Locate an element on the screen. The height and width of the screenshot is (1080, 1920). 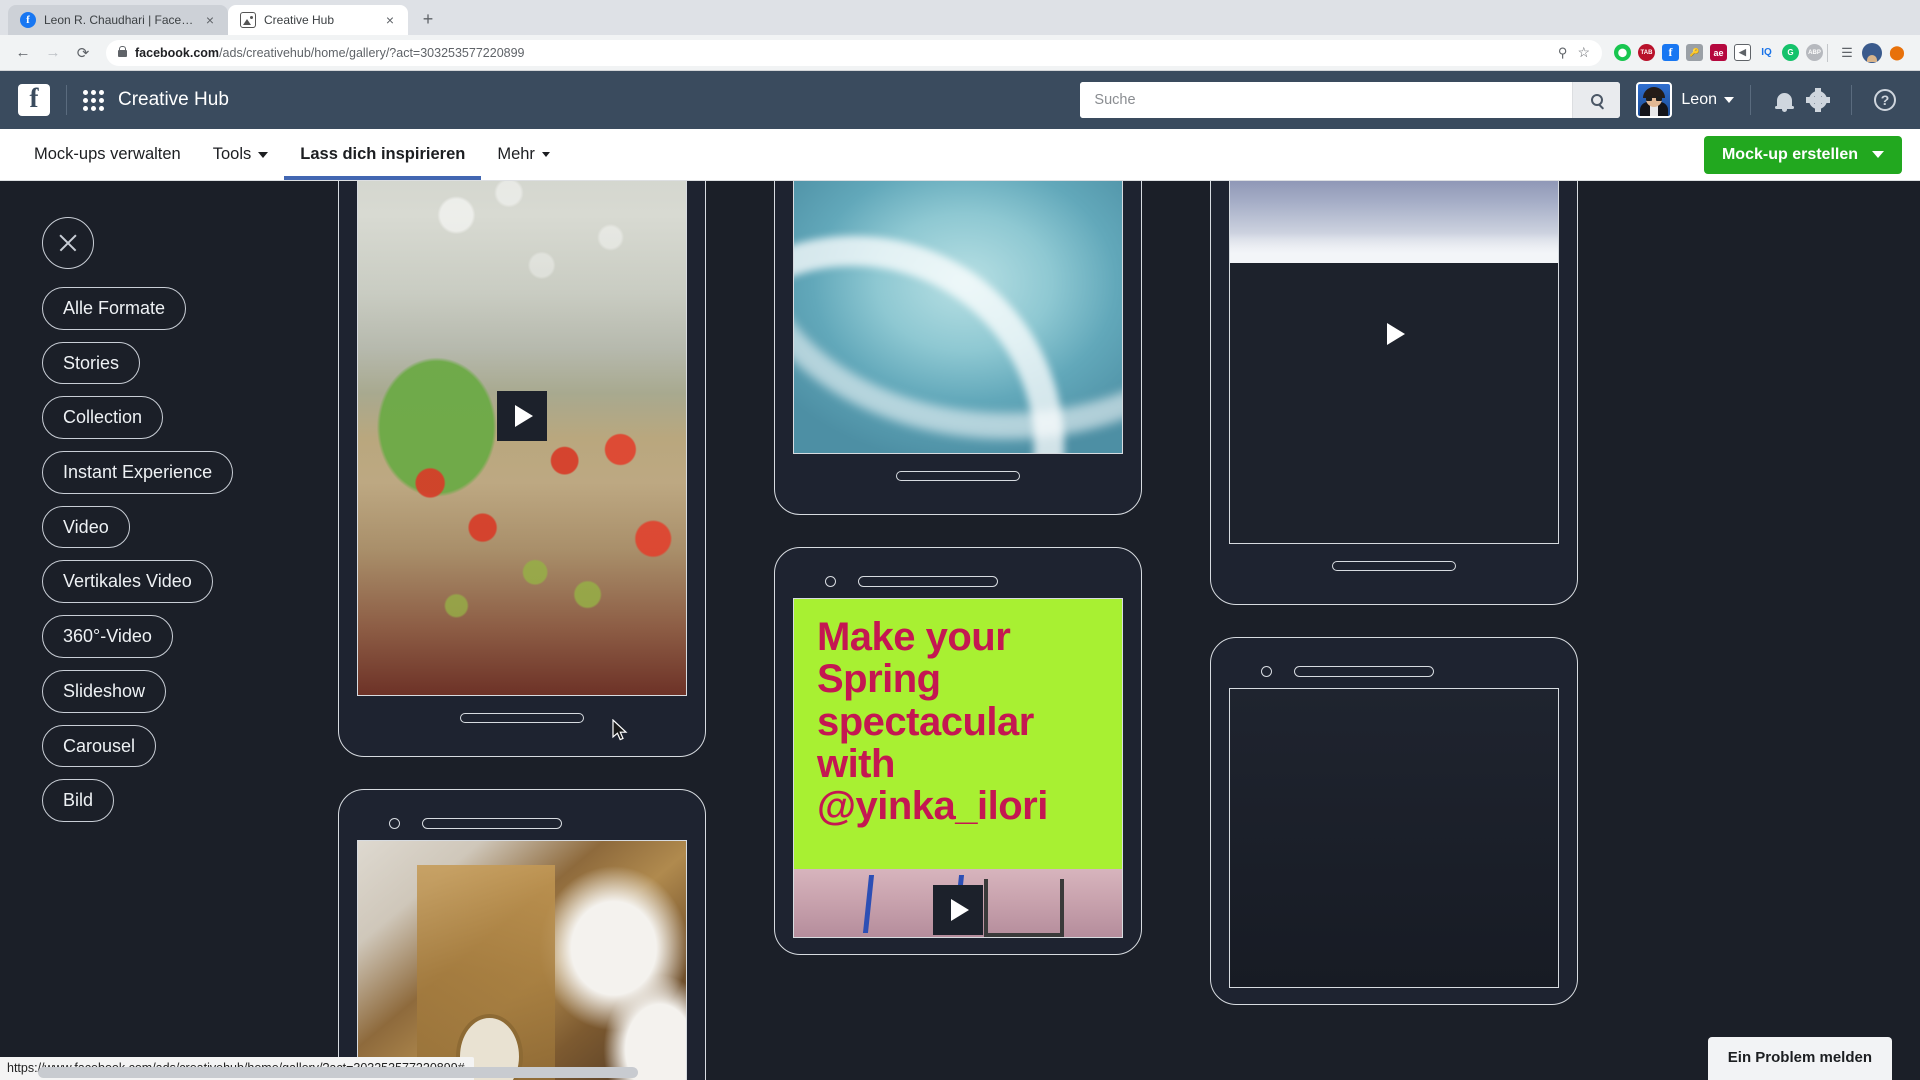
facebook-extension-icon: f is located at coordinates (1670, 52).